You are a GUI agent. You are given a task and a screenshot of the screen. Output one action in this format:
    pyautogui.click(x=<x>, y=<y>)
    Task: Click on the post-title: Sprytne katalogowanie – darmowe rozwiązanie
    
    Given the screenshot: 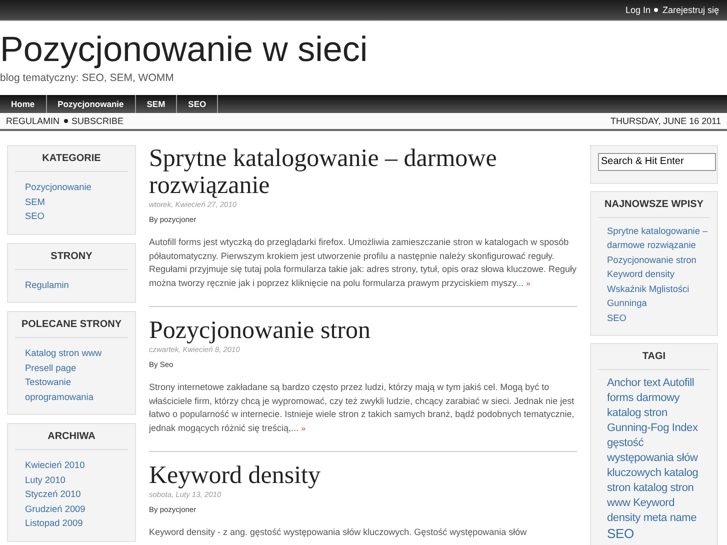 What is the action you would take?
    pyautogui.click(x=363, y=172)
    